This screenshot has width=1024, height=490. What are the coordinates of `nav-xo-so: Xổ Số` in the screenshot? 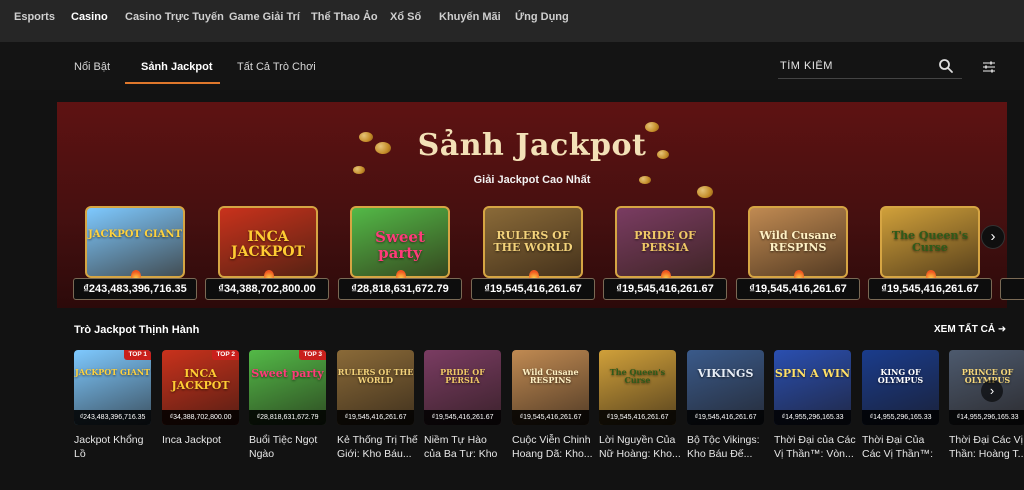 It's located at (405, 17).